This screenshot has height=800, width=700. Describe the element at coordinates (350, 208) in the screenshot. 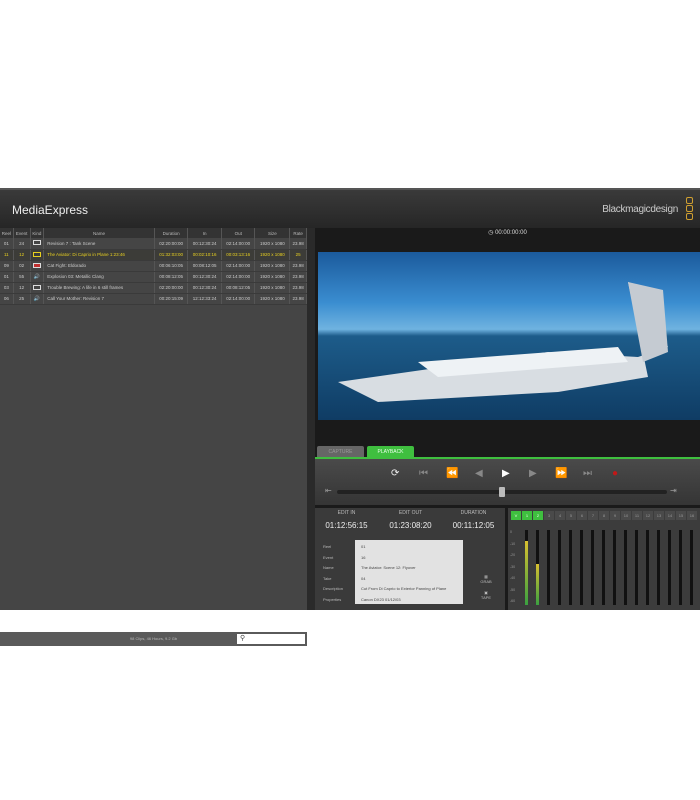

I see `title-bar: MediaExpress Blackmagicdesign` at that location.